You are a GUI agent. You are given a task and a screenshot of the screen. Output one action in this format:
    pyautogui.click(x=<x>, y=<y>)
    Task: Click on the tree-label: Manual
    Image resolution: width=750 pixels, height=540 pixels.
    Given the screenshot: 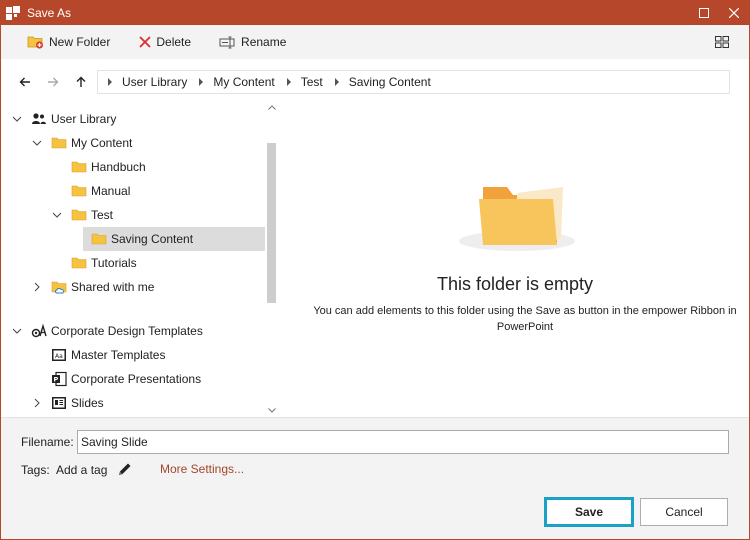 What is the action you would take?
    pyautogui.click(x=111, y=191)
    